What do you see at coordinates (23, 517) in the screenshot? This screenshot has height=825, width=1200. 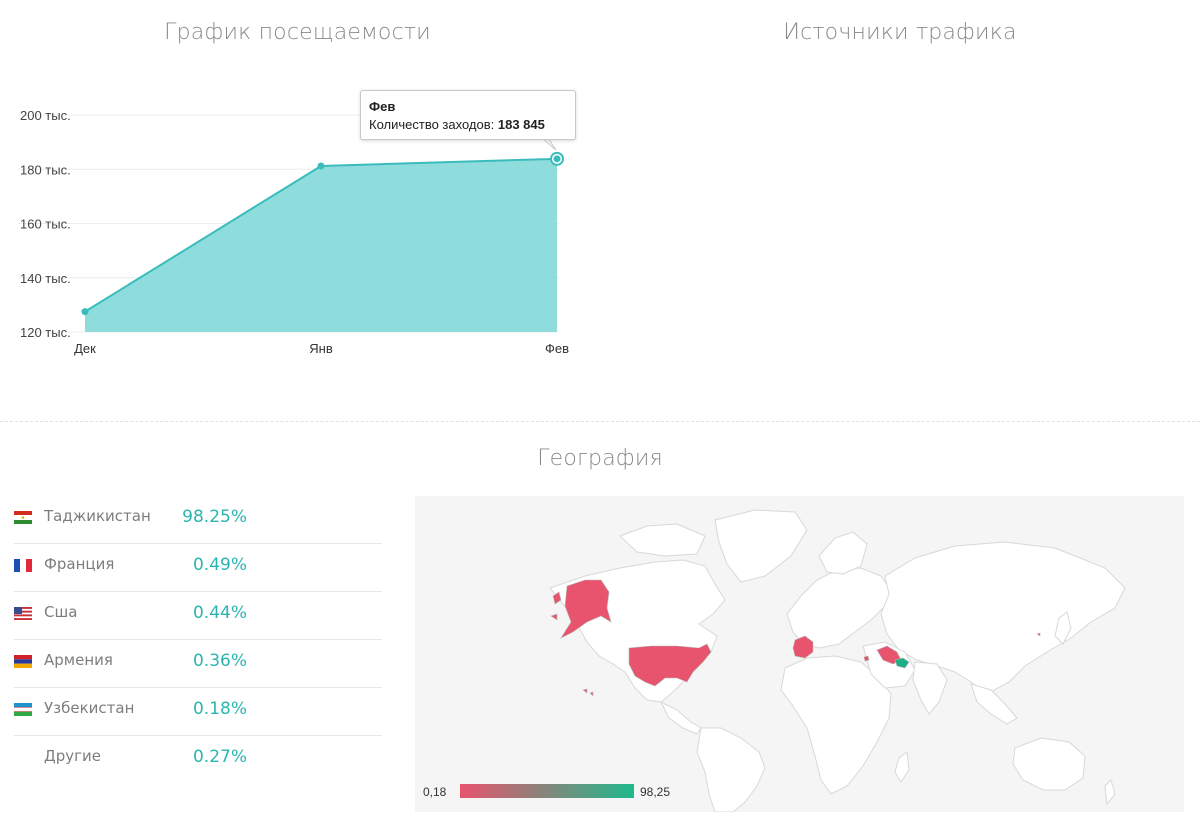 I see `flag-tajikistan-icon` at bounding box center [23, 517].